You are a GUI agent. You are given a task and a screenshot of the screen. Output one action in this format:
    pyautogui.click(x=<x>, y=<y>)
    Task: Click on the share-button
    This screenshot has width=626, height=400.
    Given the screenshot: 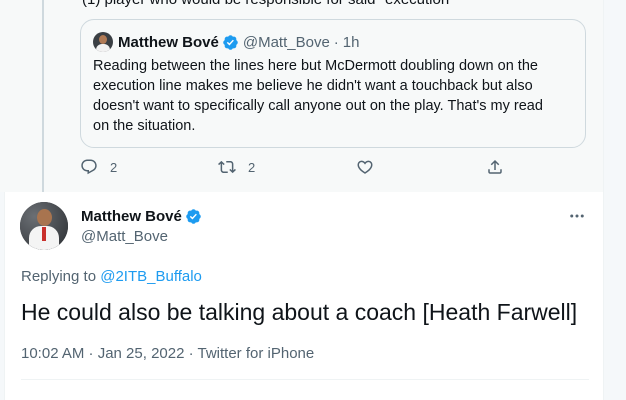 What is the action you would take?
    pyautogui.click(x=495, y=167)
    